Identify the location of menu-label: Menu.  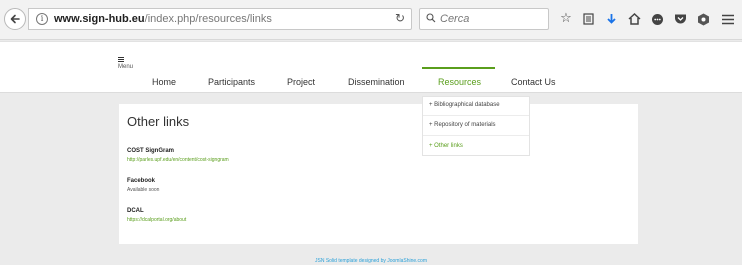
(126, 67).